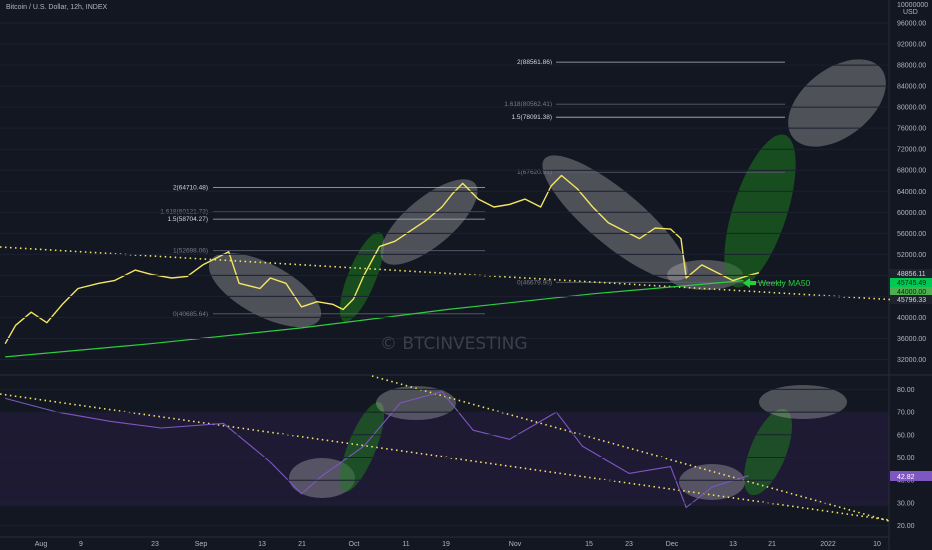  I want to click on fib-level-label: 0(46679.90), so click(534, 282).